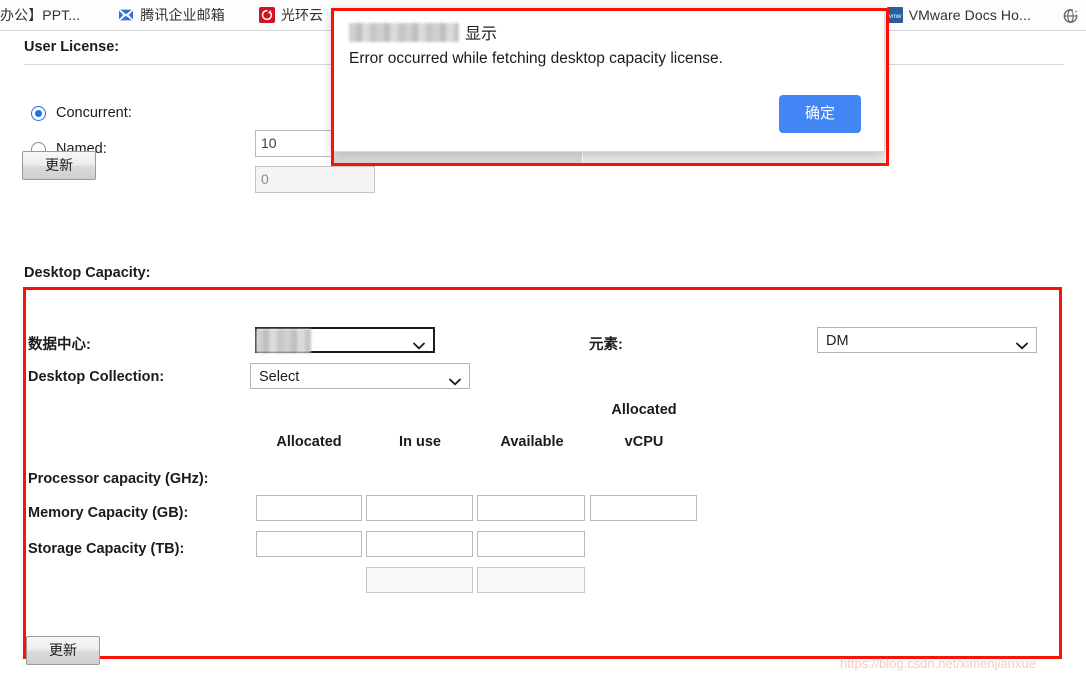  What do you see at coordinates (404, 32) in the screenshot?
I see `dialog-title-redacted-origin` at bounding box center [404, 32].